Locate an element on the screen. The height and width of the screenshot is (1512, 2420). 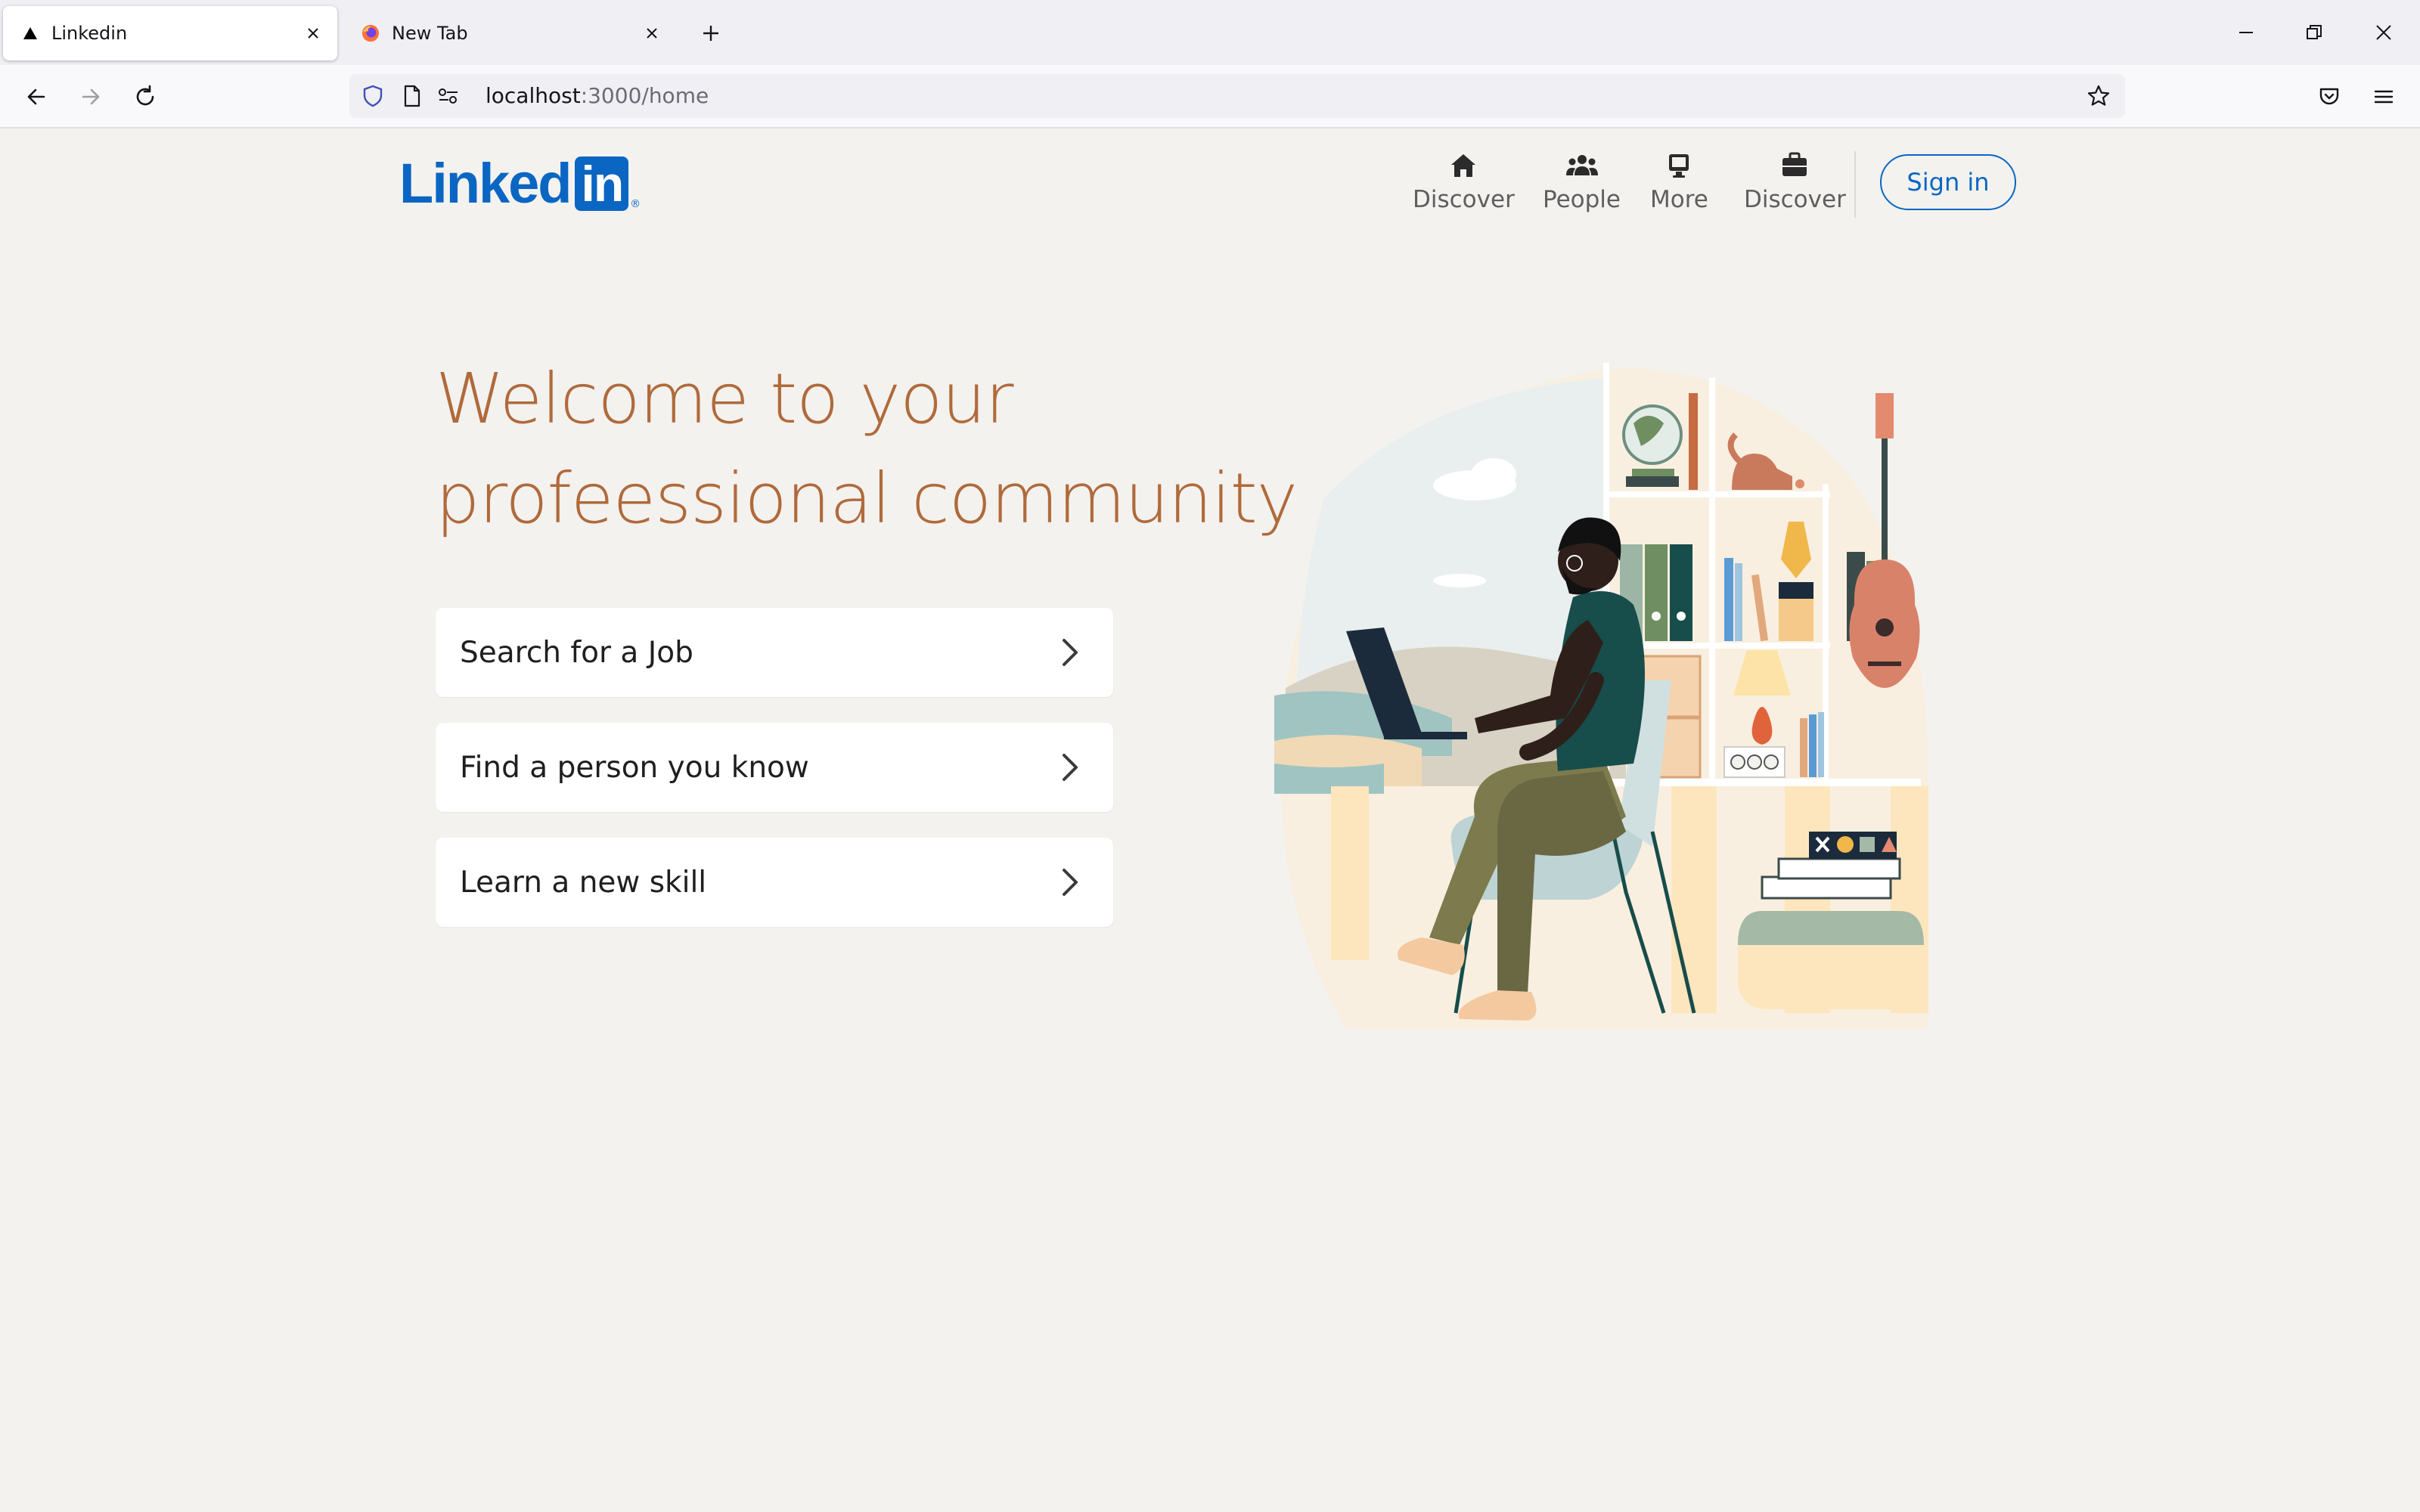
bookmark-star-icon is located at coordinates (2098, 96).